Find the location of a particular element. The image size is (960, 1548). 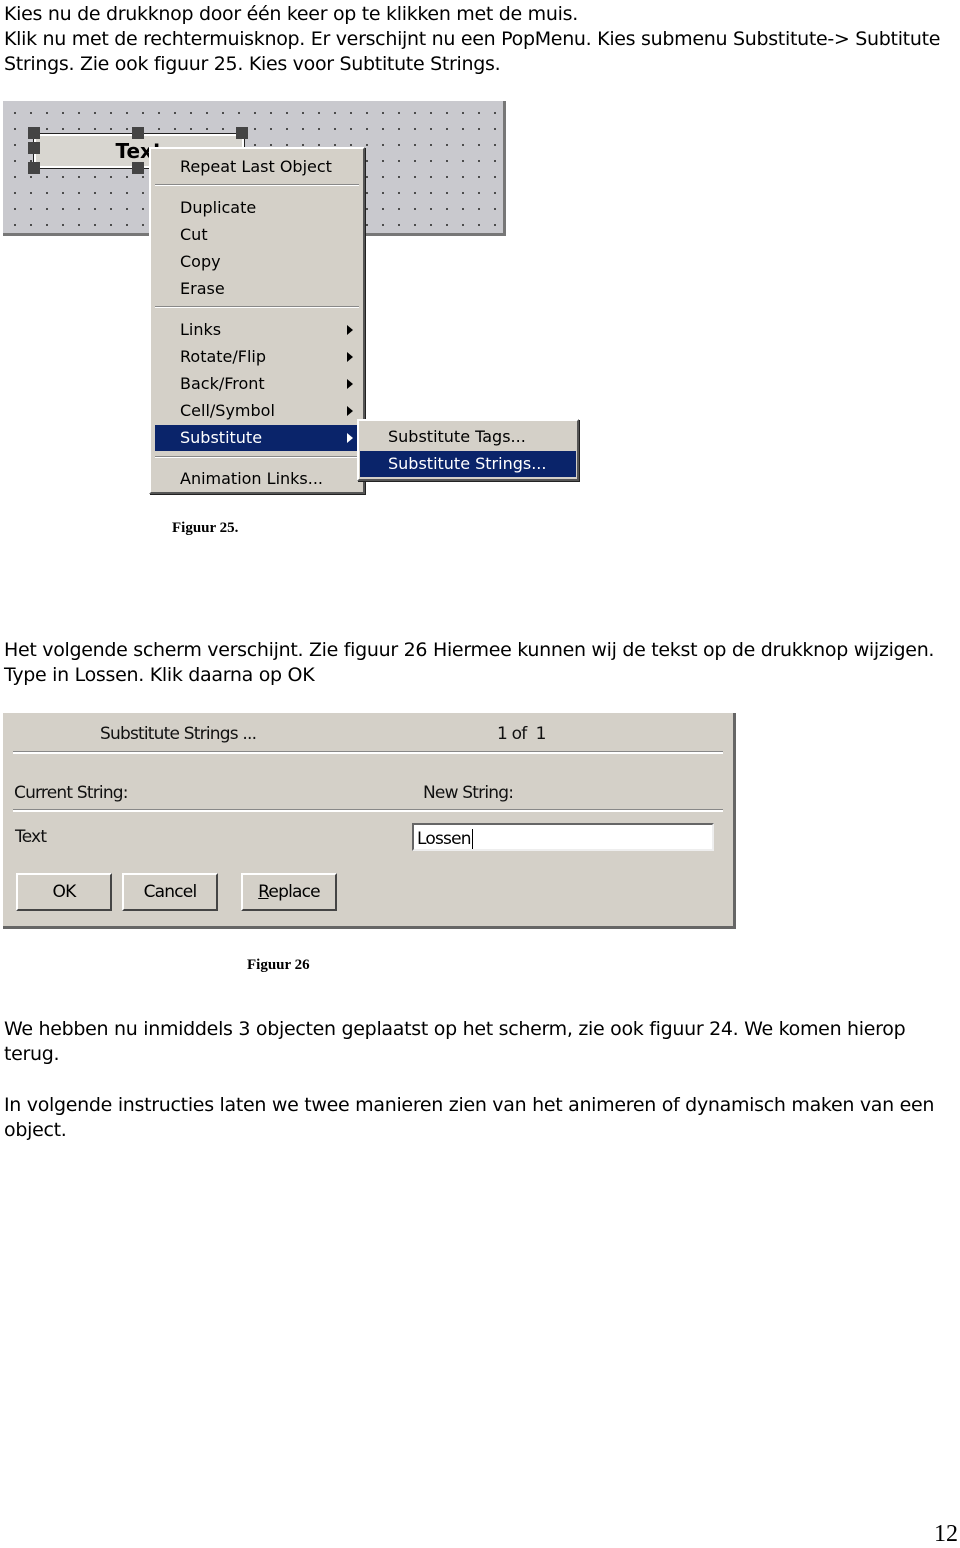

page-number: 12 is located at coordinates (946, 1534).